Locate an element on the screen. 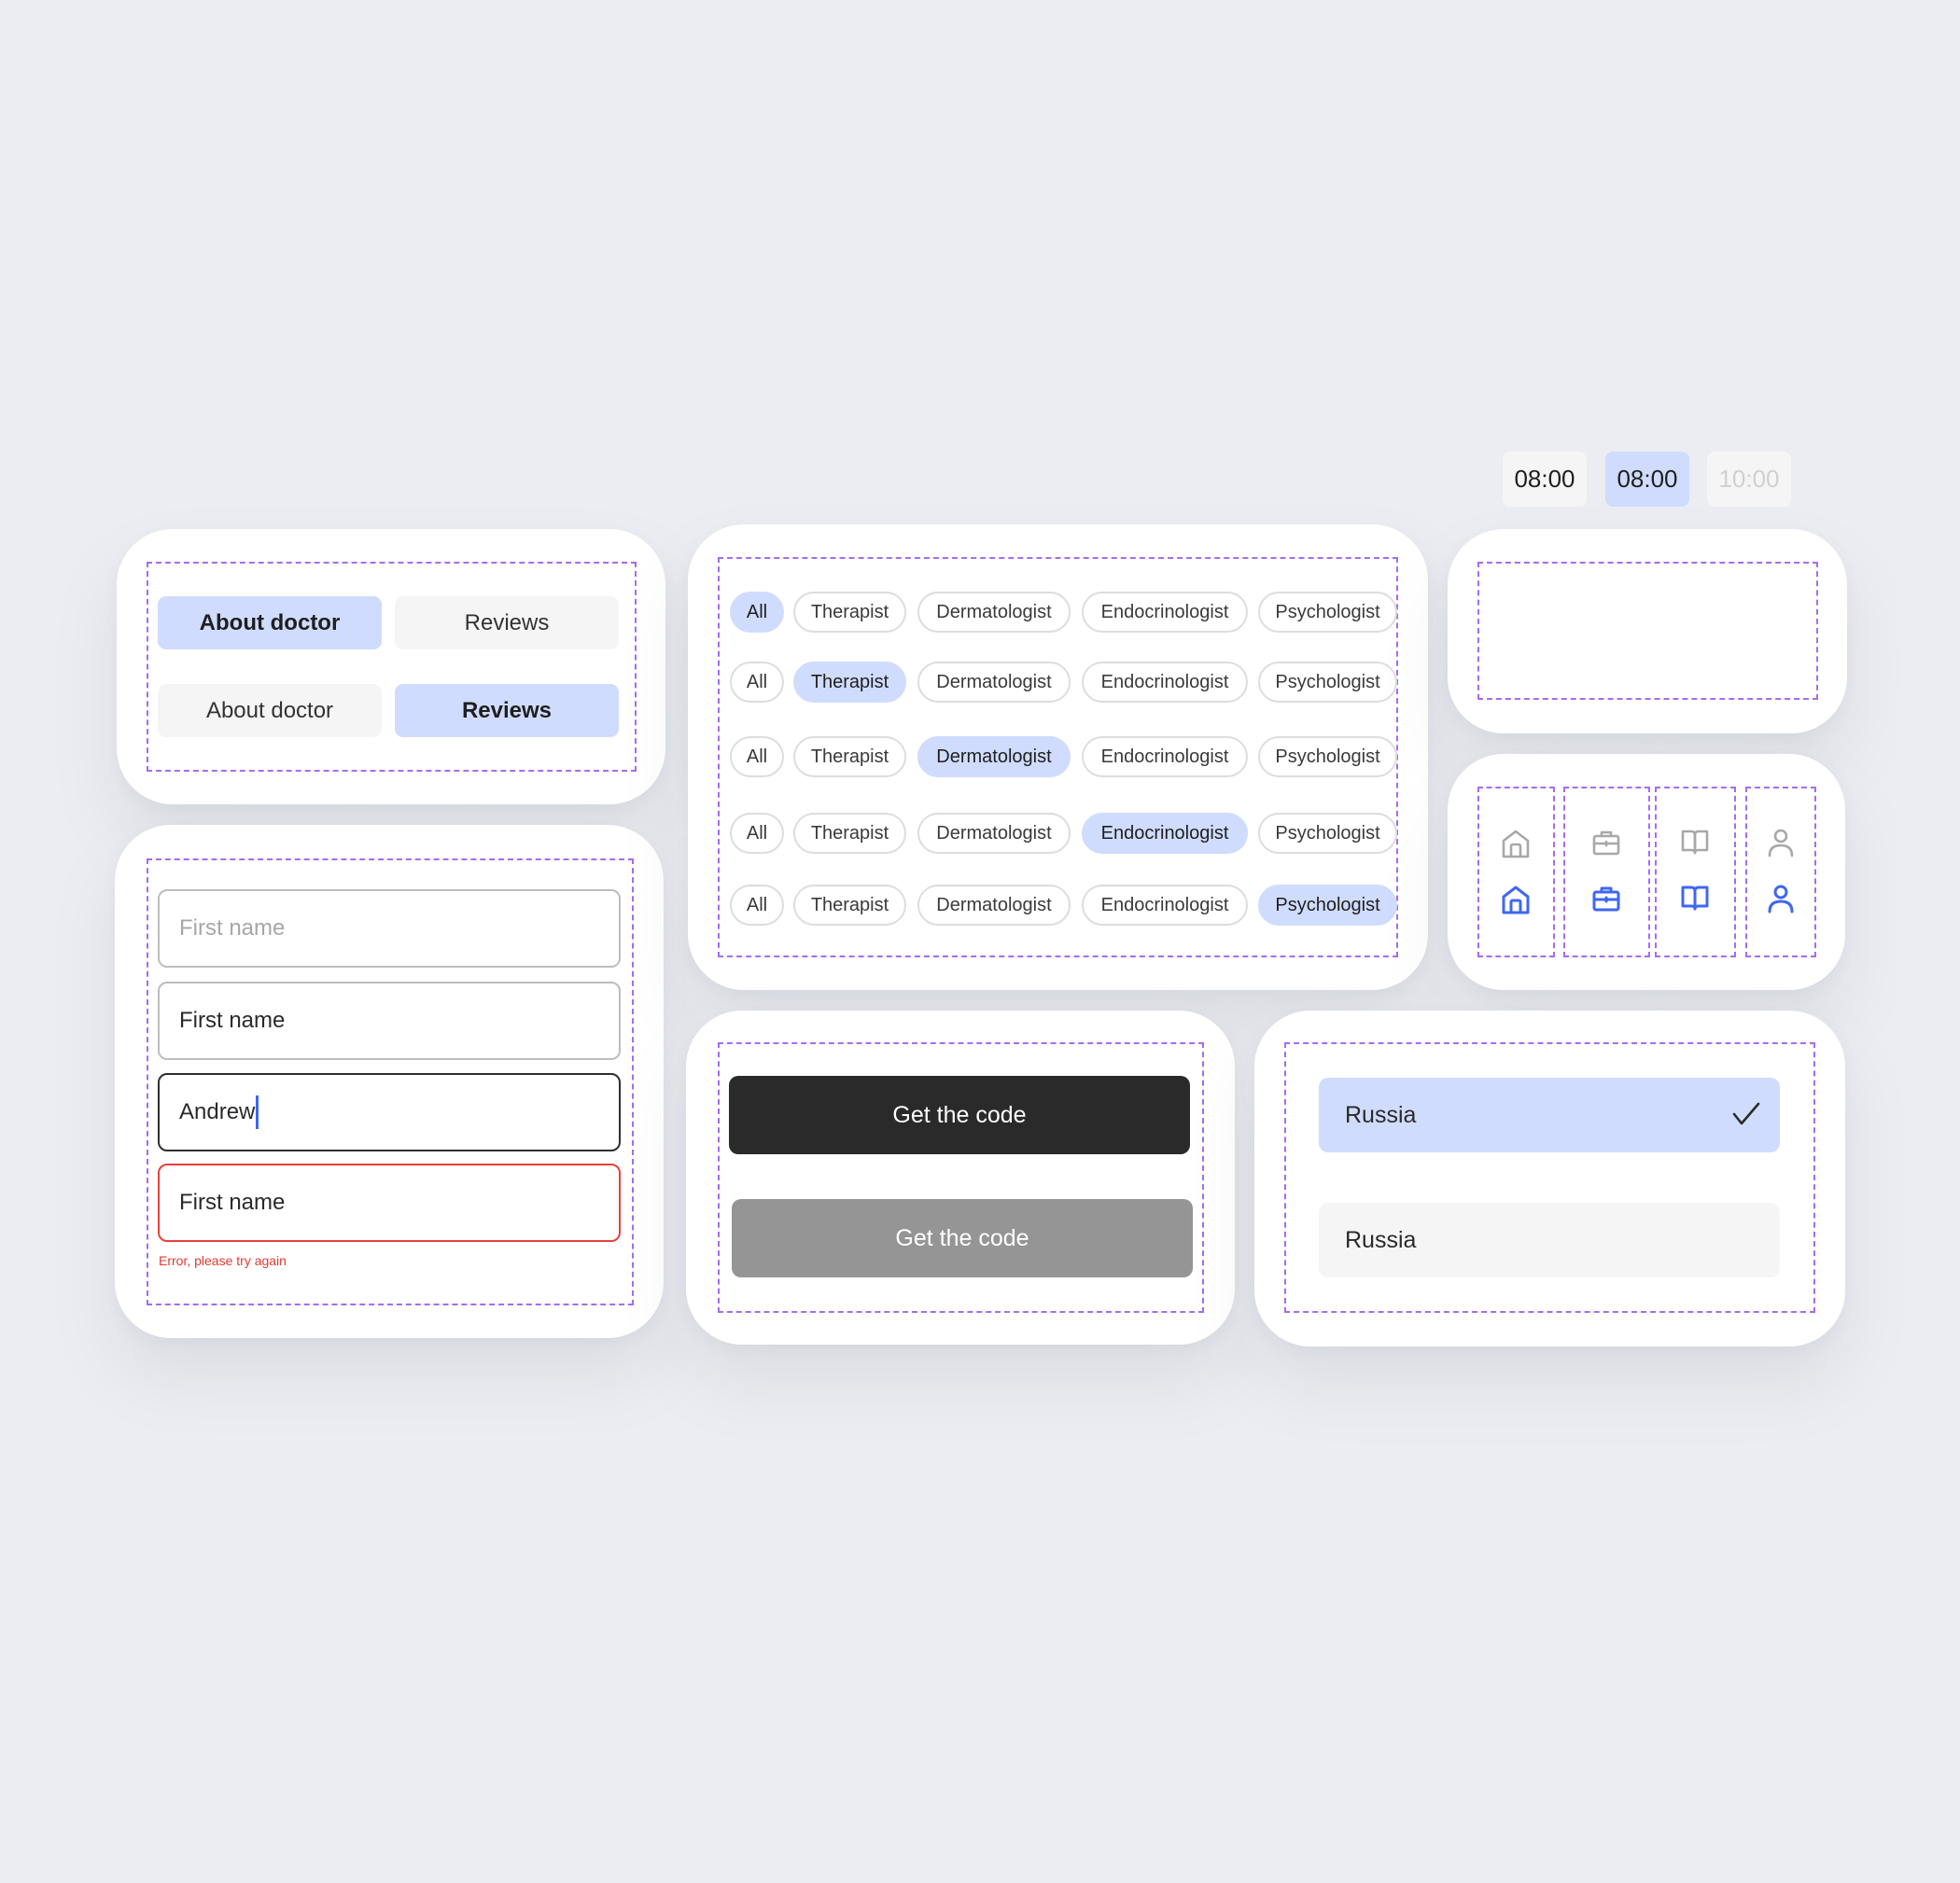 The image size is (1960, 1883). get-code-button-disabled: Get the code is located at coordinates (962, 1238).